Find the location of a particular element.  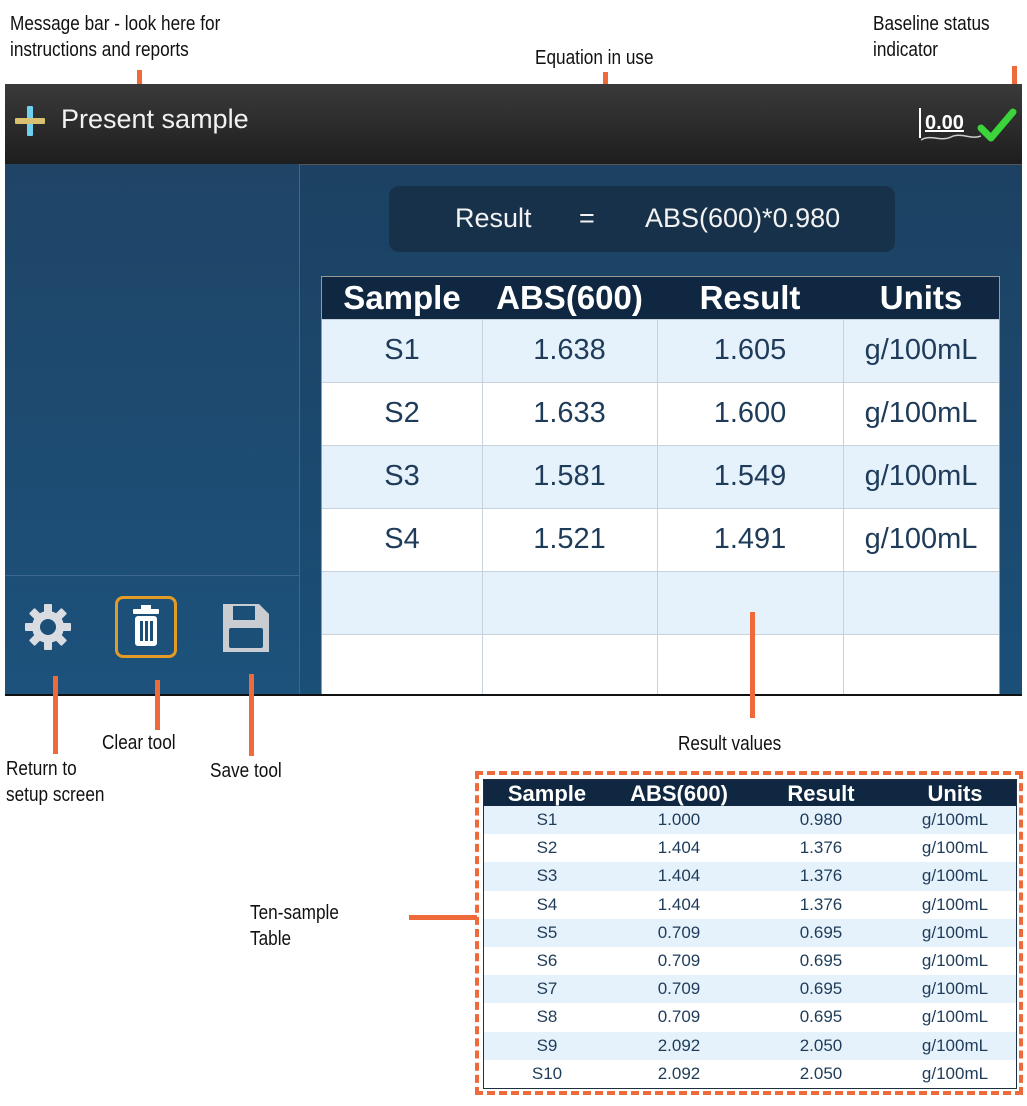

cell-sample: S5 is located at coordinates (547, 932).